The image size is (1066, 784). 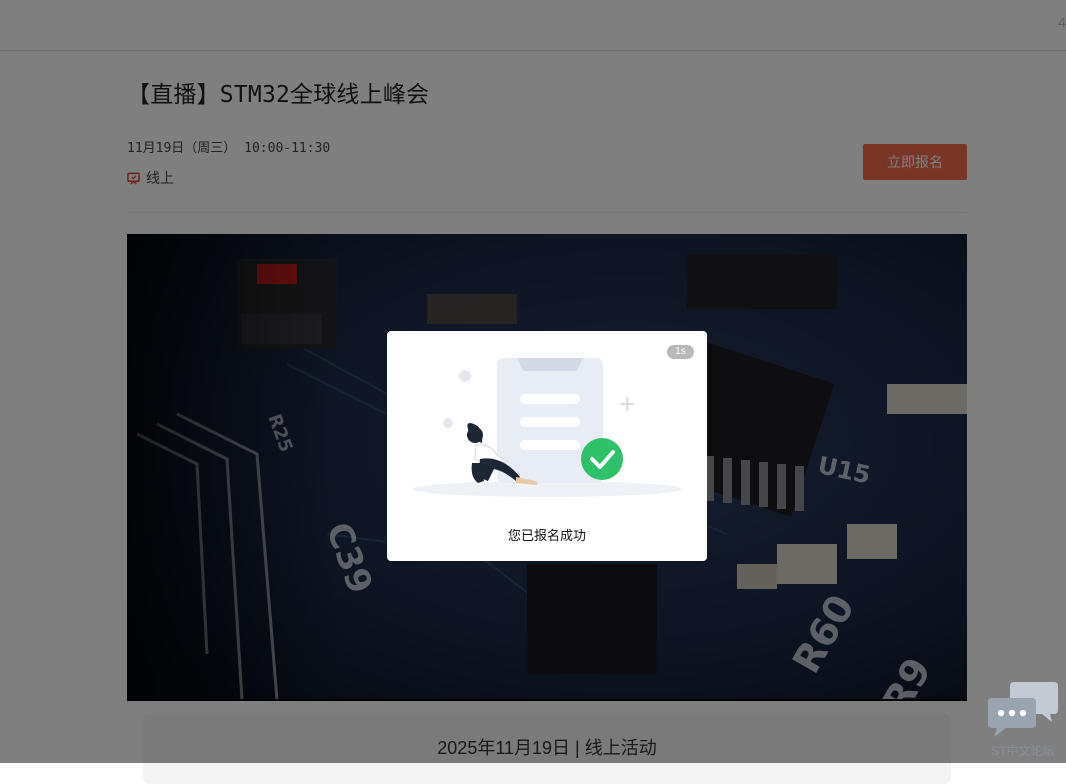 What do you see at coordinates (546, 535) in the screenshot?
I see `success-message: 您已报名成功` at bounding box center [546, 535].